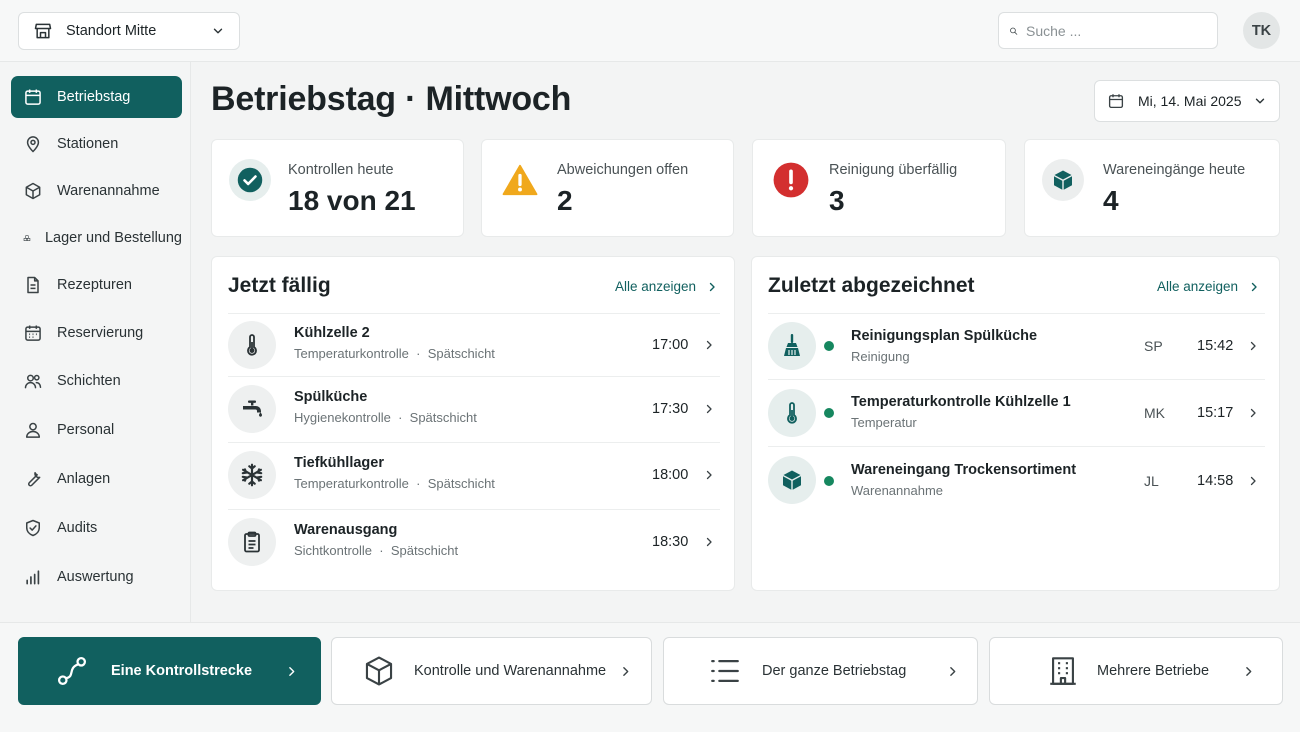 The height and width of the screenshot is (732, 1300). I want to click on date-picker: Mi, 14. Mai 2025, so click(1187, 101).